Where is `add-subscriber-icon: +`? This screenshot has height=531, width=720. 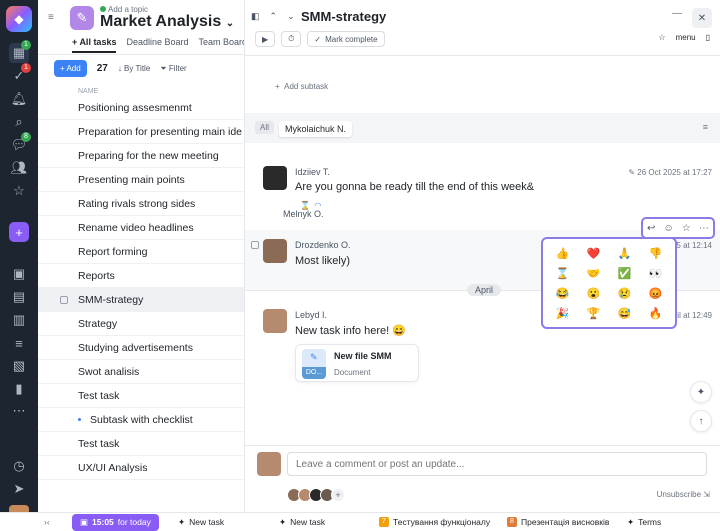 add-subscriber-icon: + is located at coordinates (338, 495).